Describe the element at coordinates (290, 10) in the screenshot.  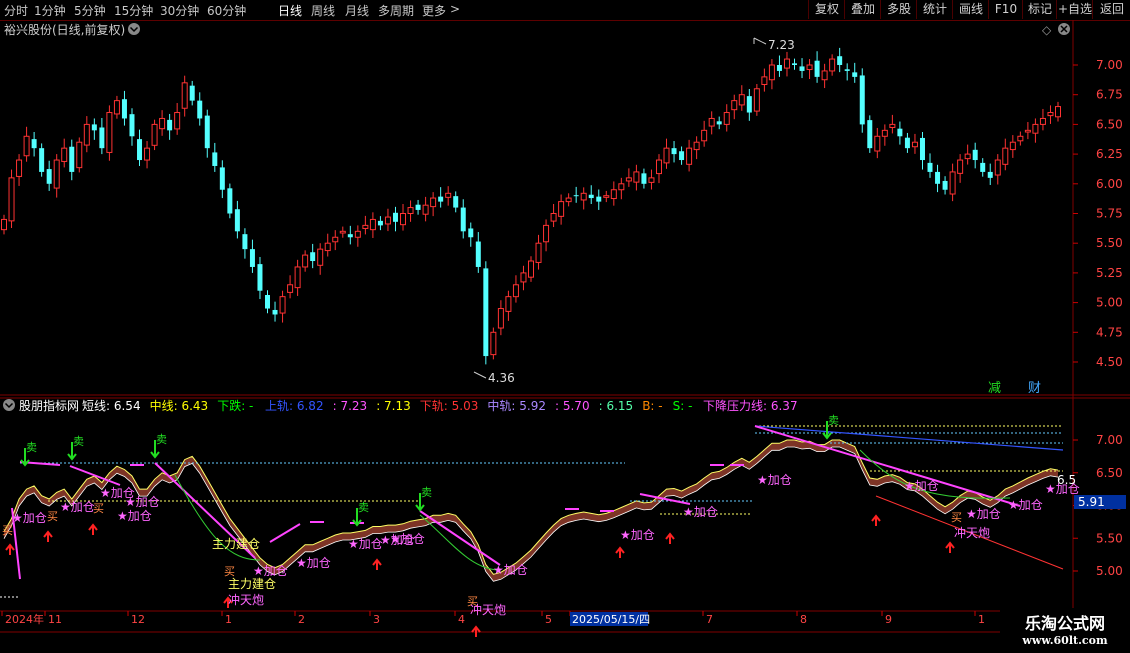
I see `period-tab-6: 日线` at that location.